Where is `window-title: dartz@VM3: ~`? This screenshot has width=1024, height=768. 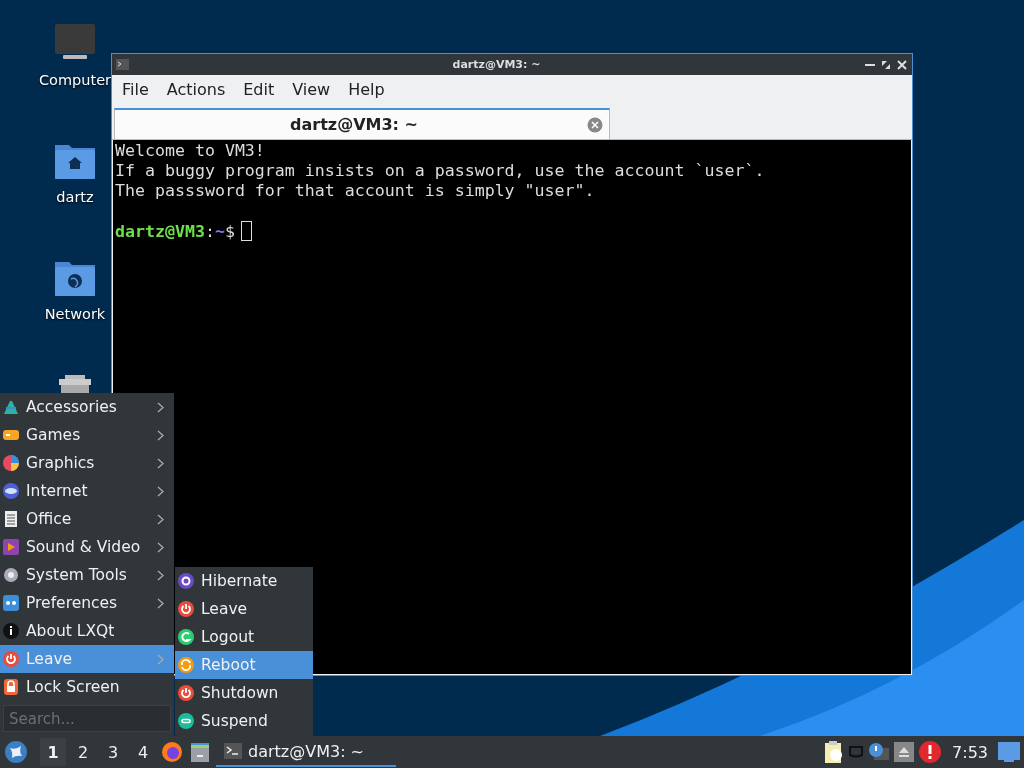
window-title: dartz@VM3: ~ is located at coordinates (496, 64).